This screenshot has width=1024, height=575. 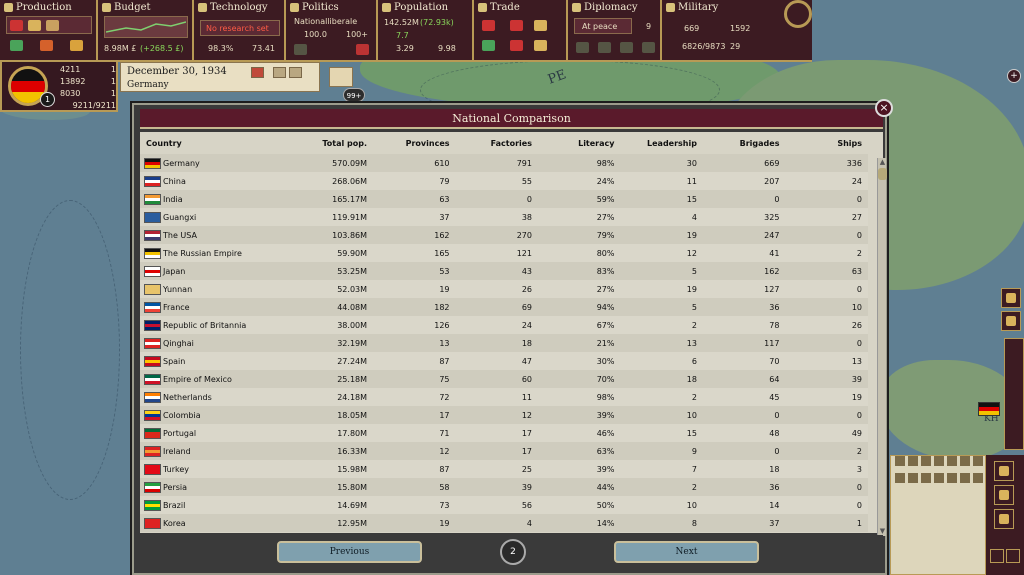 I want to click on zoom-out-icon, so click(x=1013, y=556).